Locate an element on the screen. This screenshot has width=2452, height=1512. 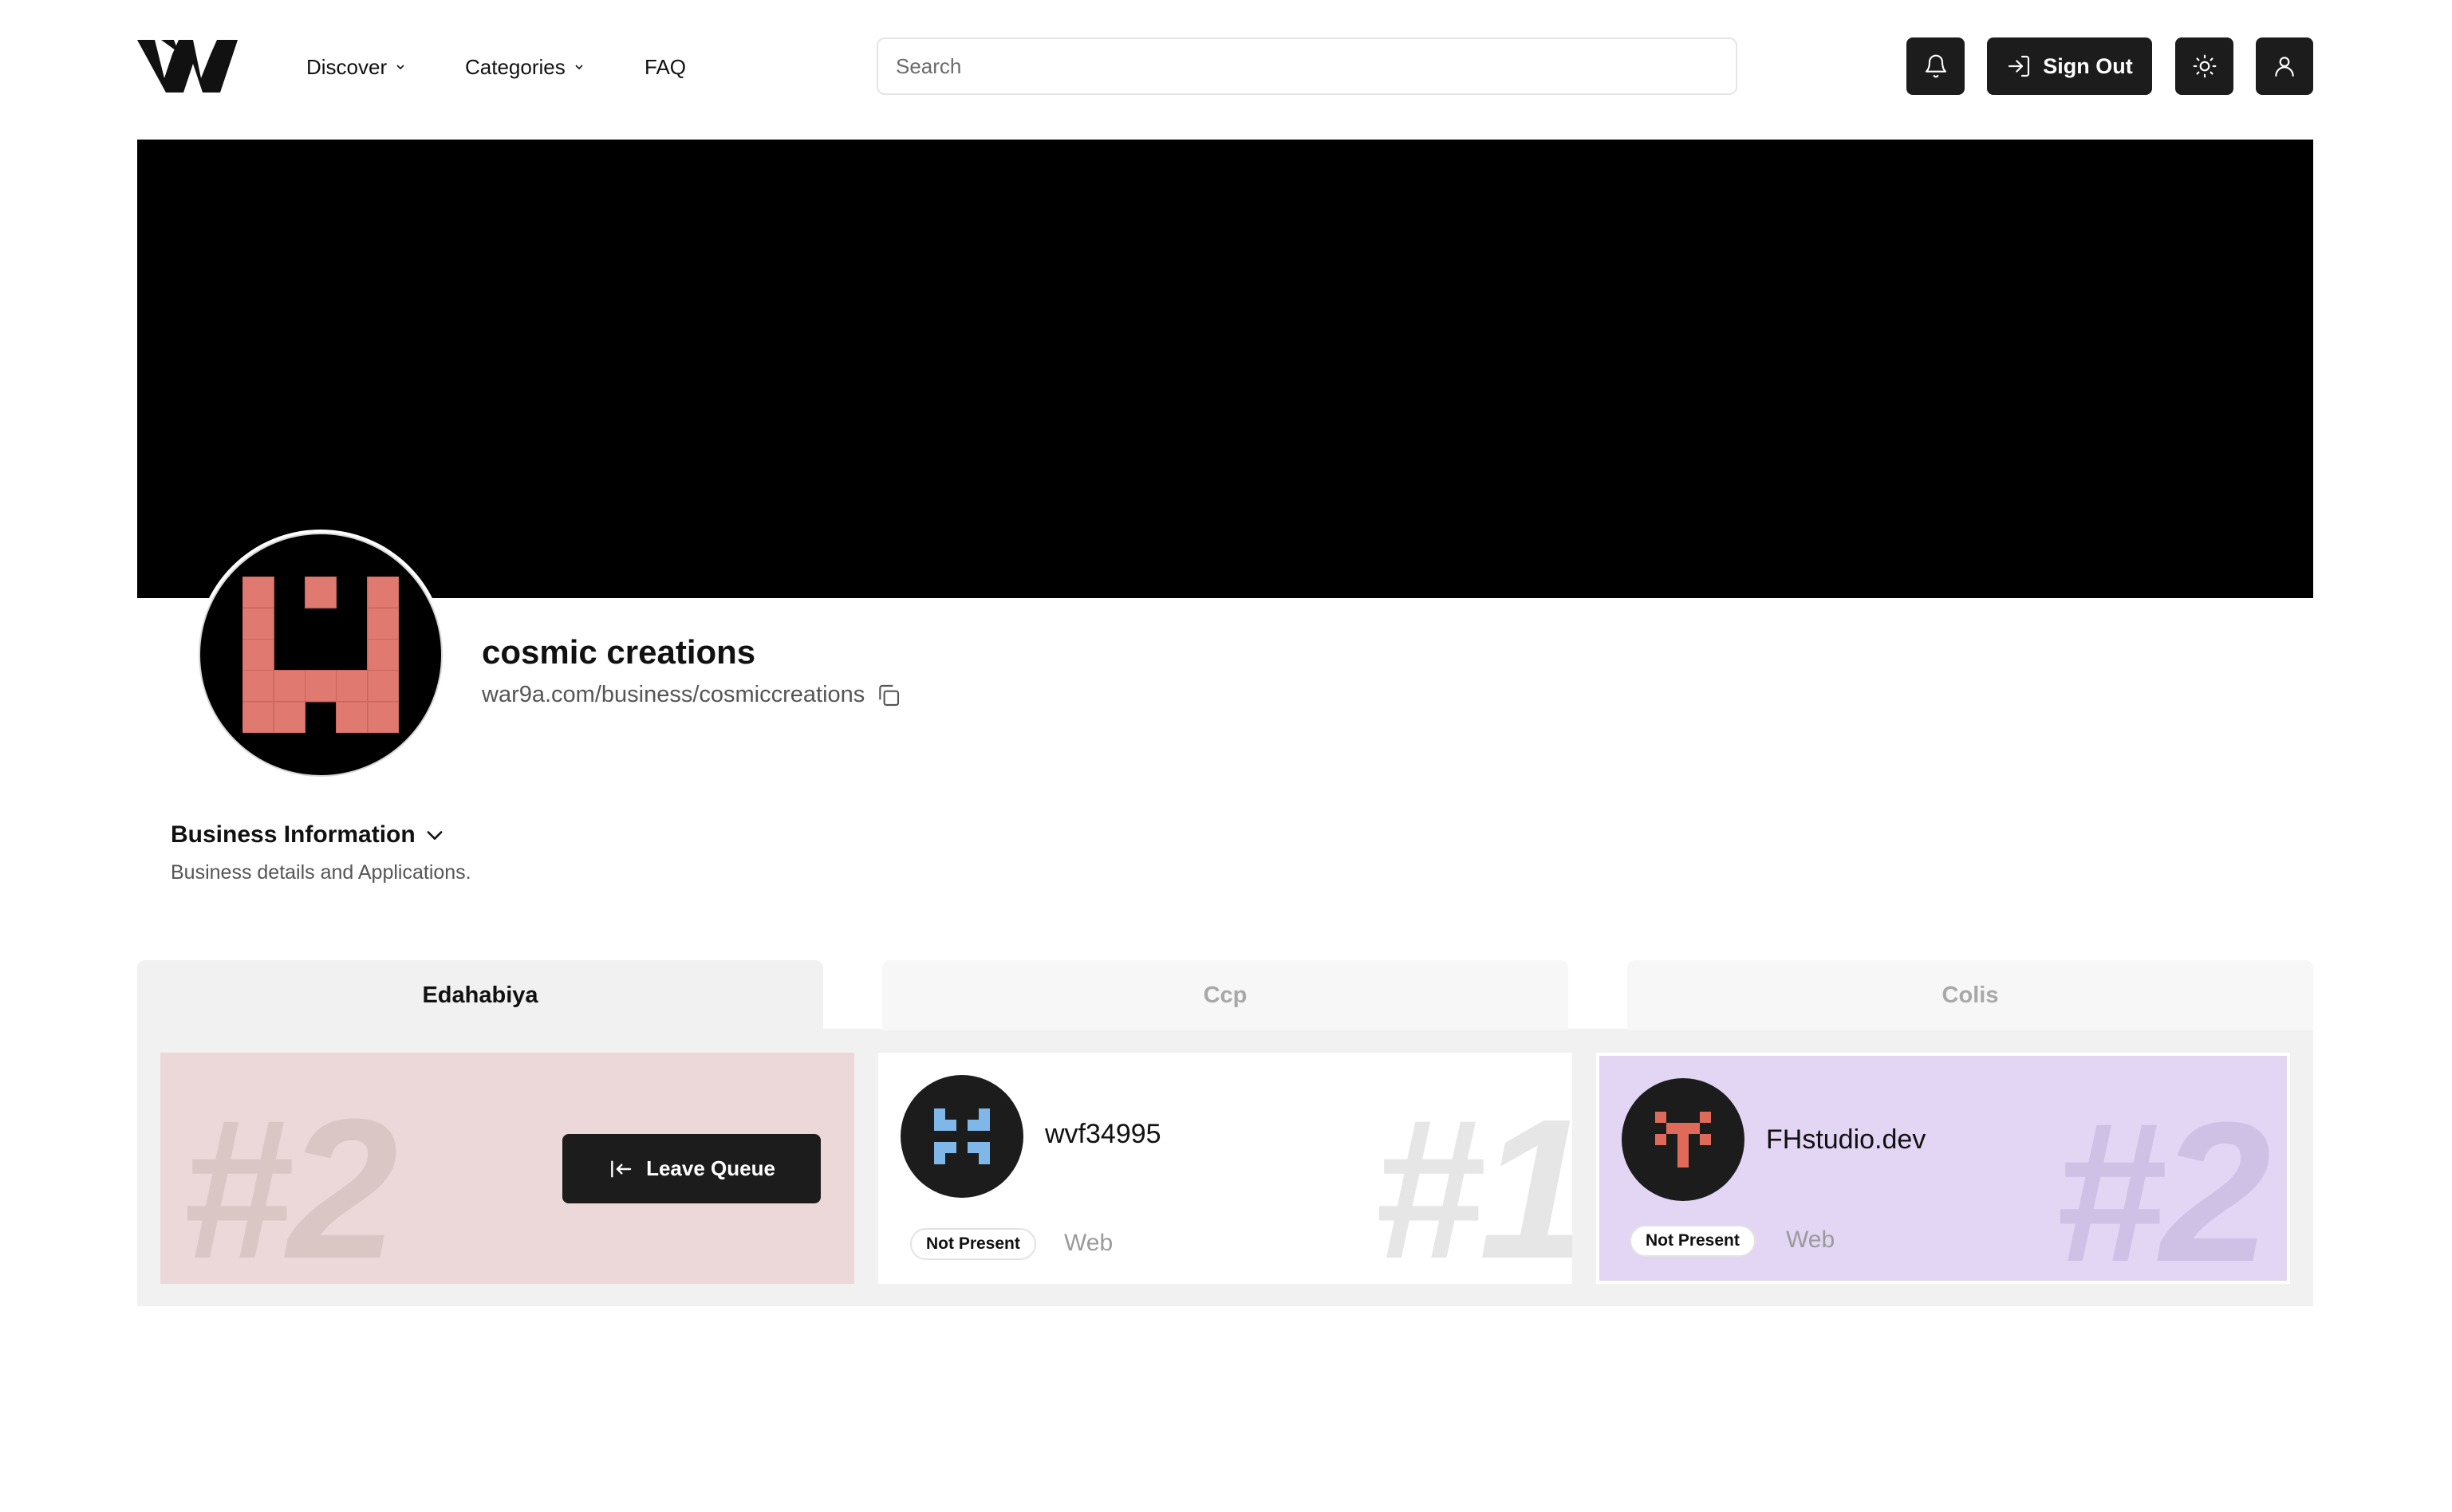
tab-colis: Colis is located at coordinates (1970, 995).